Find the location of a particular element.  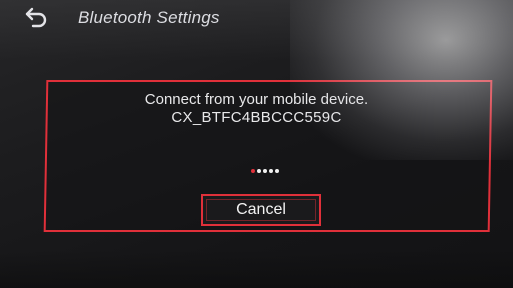

connect-message: Connect from your mobile device. is located at coordinates (256, 99).